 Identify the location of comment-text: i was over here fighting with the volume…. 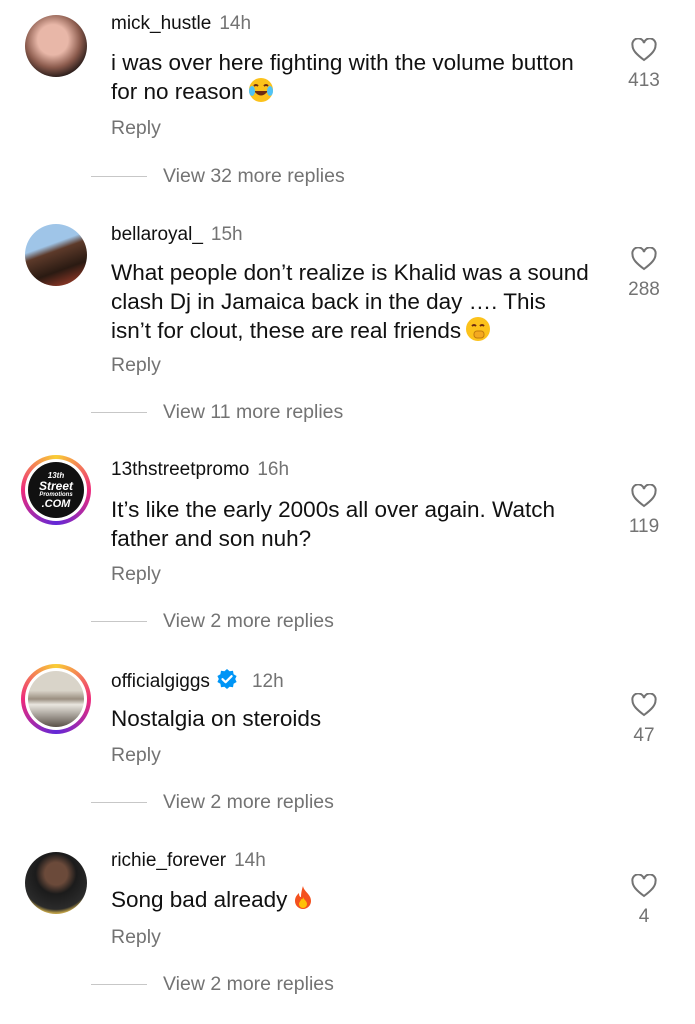
(351, 79).